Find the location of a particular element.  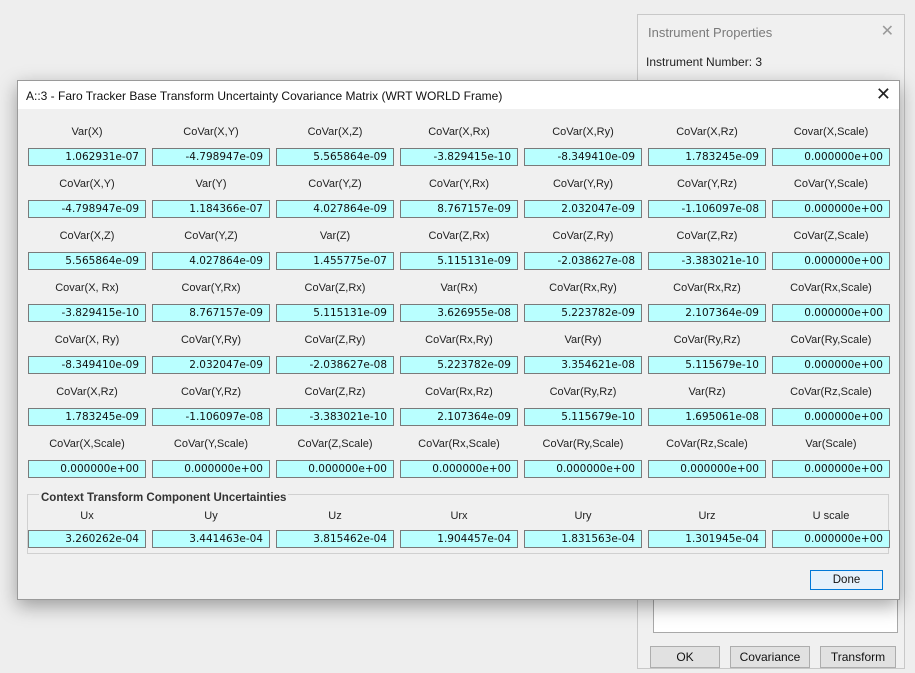

matrix-cell-label: CoVar(Rx,Scale) is located at coordinates (459, 444).